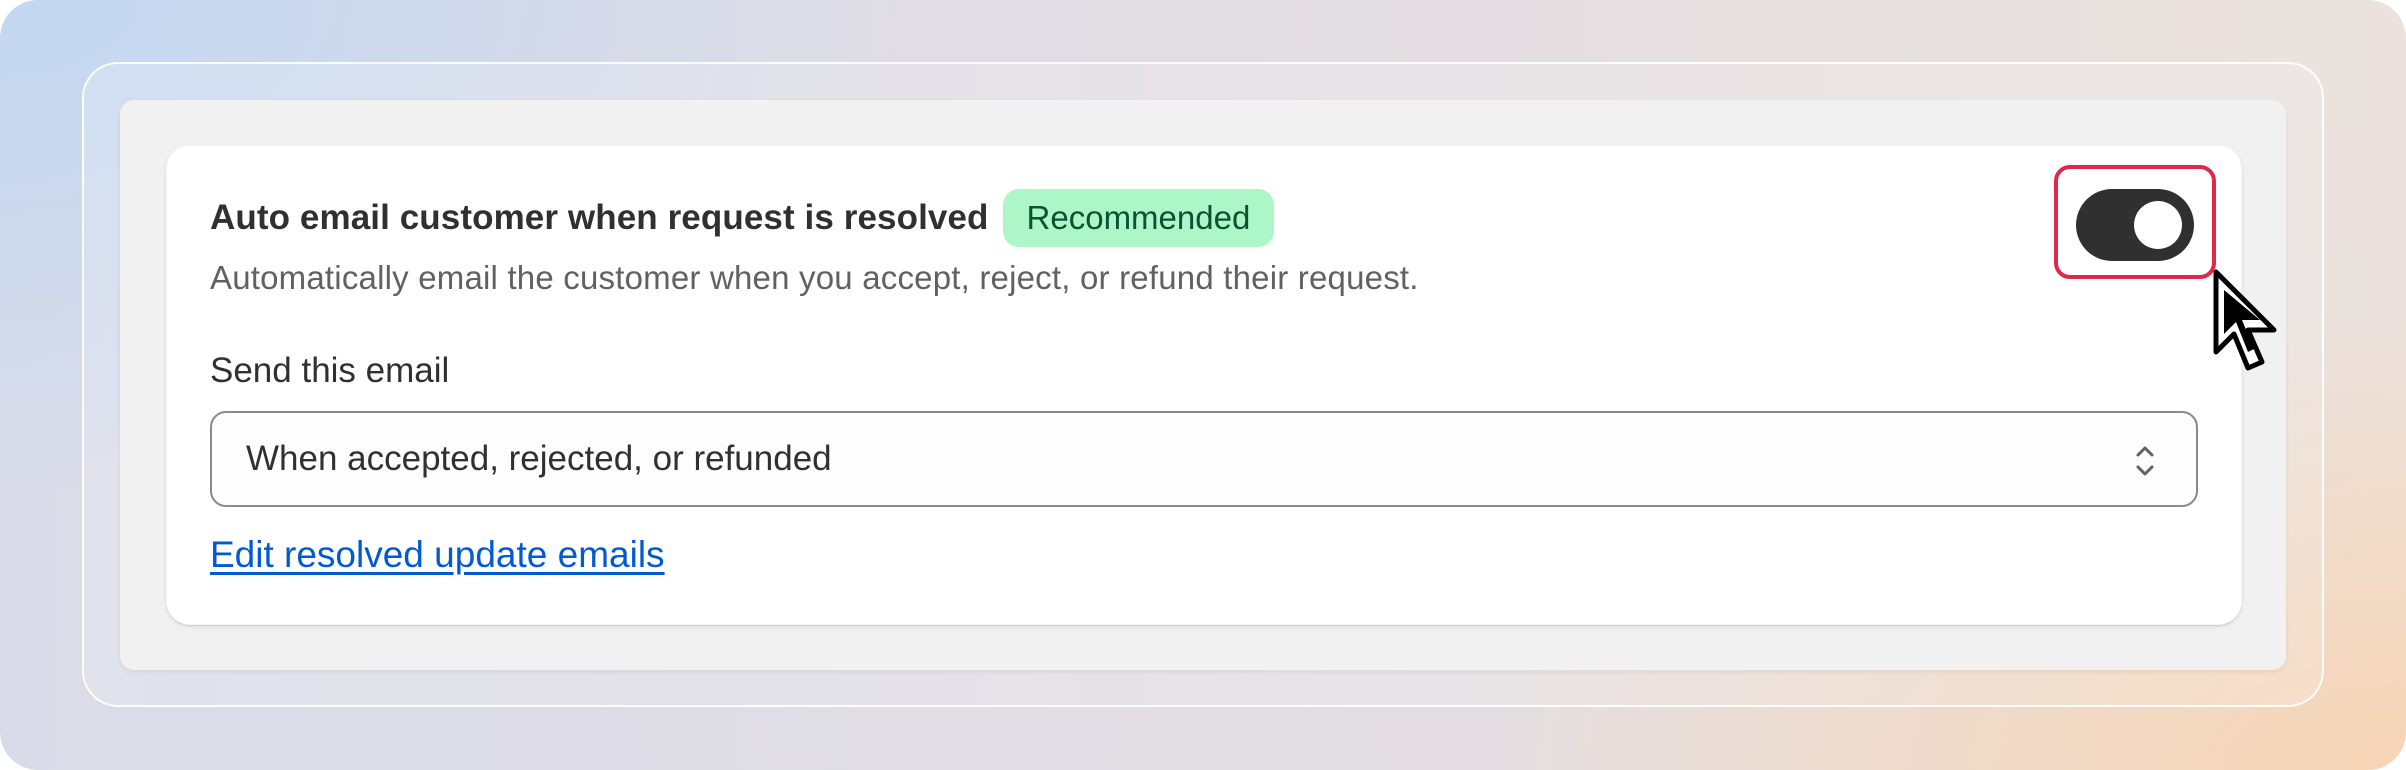 The height and width of the screenshot is (770, 2406). Describe the element at coordinates (2145, 461) in the screenshot. I see `chevron-up-down-icon` at that location.